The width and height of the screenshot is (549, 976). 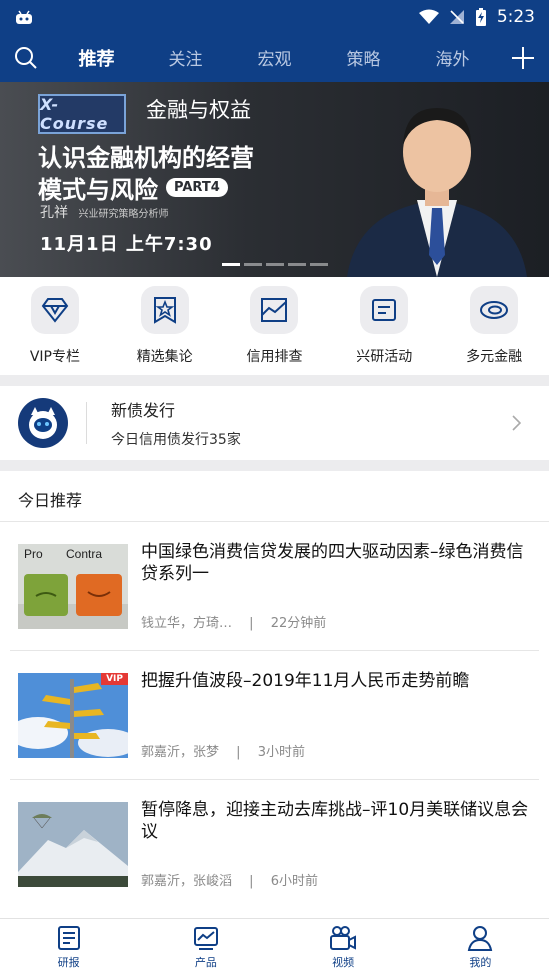 I want to click on quick-link-label: 信用排查, so click(x=274, y=357).